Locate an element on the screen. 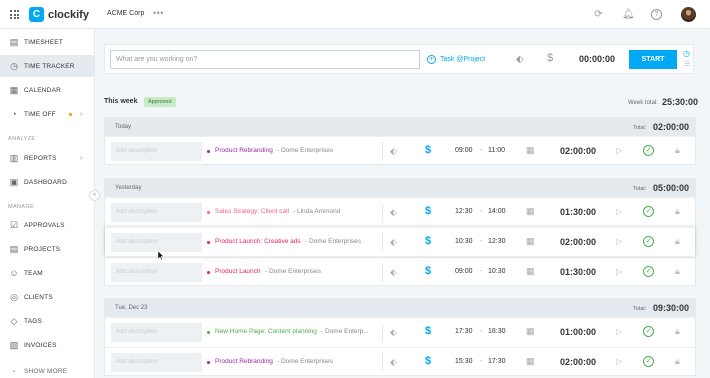 The width and height of the screenshot is (710, 378). start-time: 17:30 is located at coordinates (464, 331).